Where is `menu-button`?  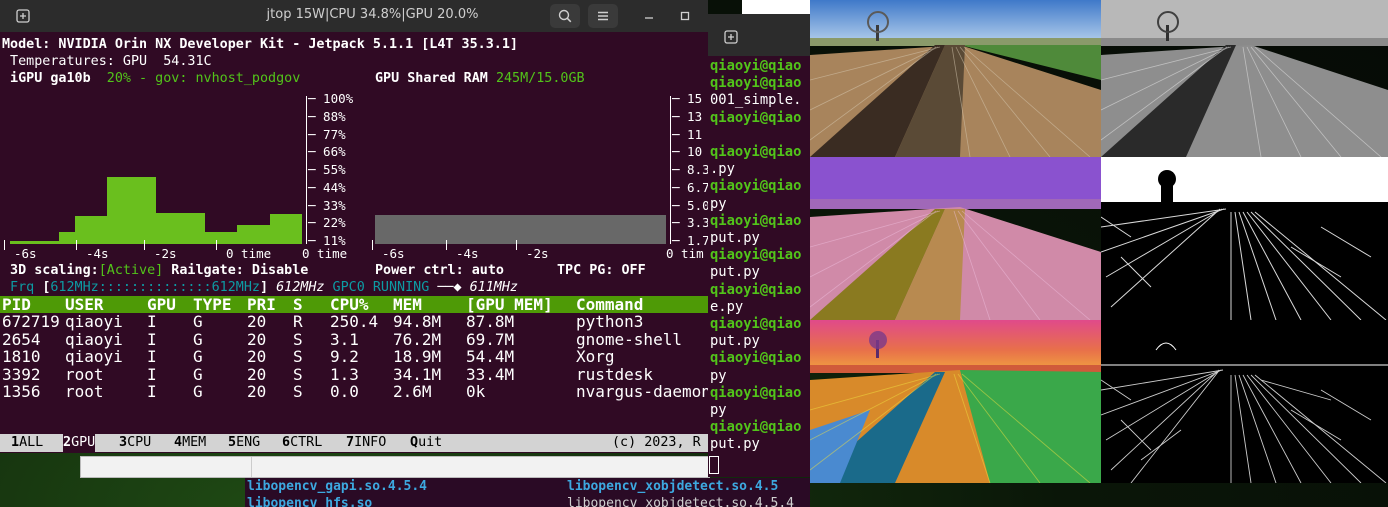 menu-button is located at coordinates (603, 16).